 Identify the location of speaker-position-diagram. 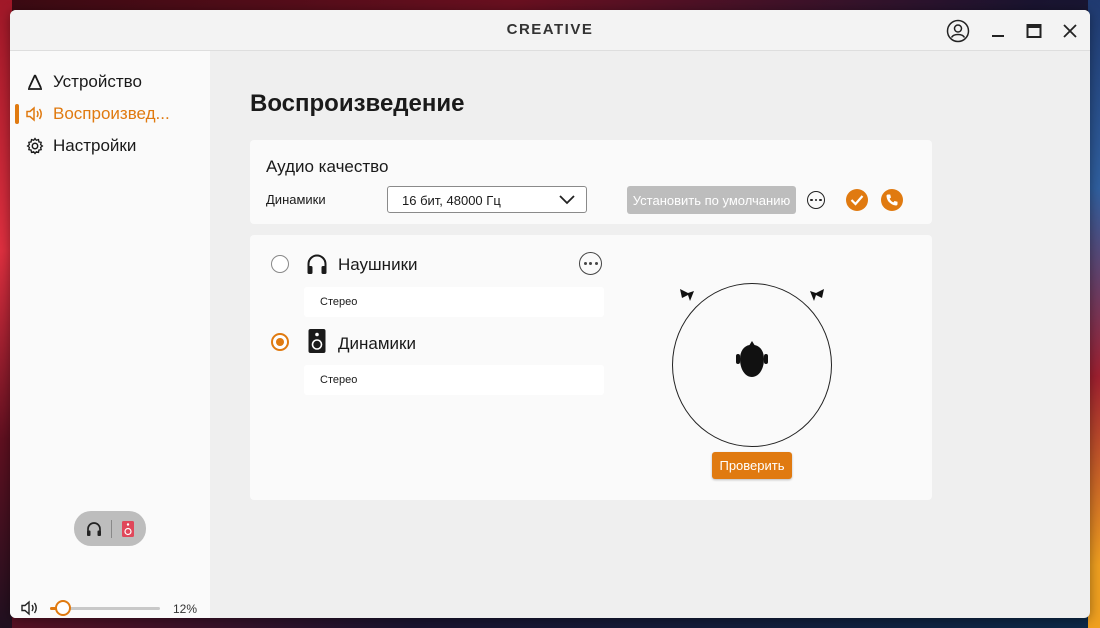
(752, 365).